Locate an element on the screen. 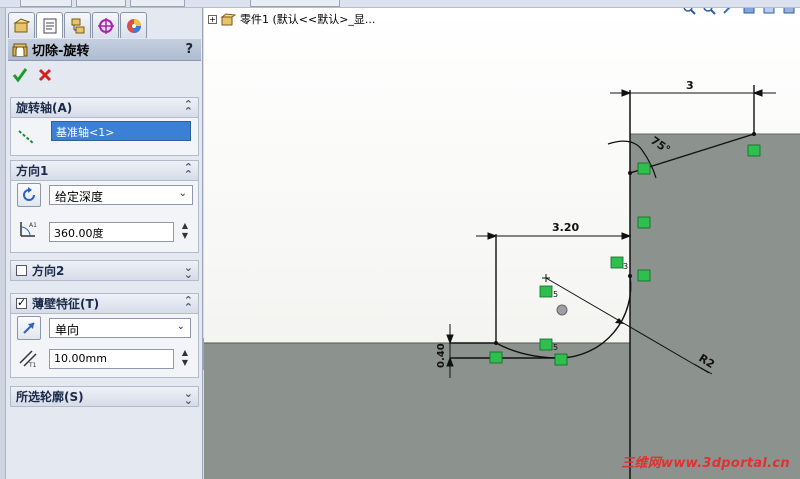  display-manager-tab is located at coordinates (133, 25).